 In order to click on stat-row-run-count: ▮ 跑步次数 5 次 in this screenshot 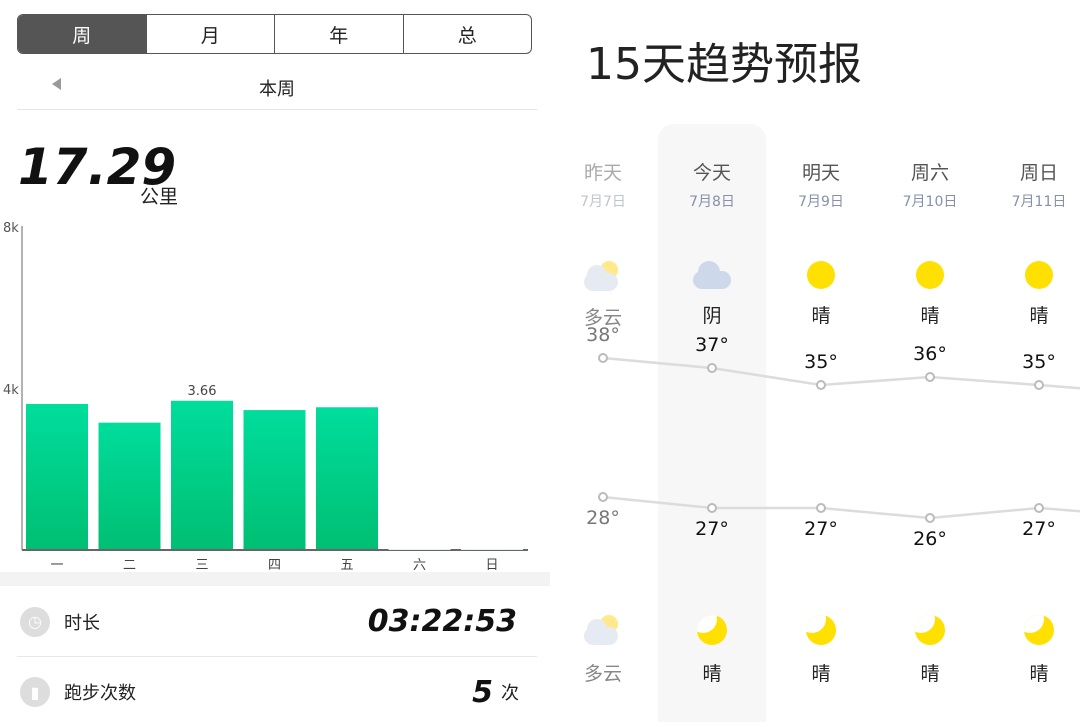, I will do `click(277, 692)`.